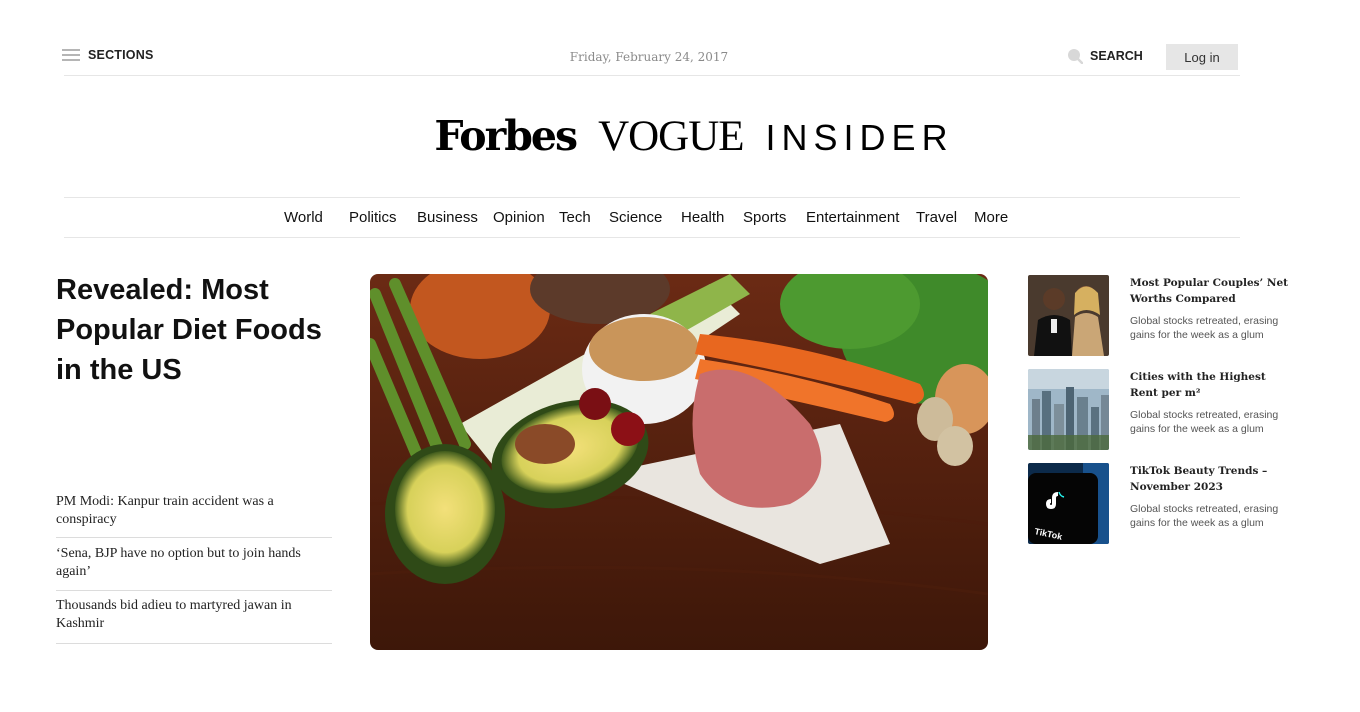 The image size is (1360, 712). I want to click on tiktok-thumbnail: TikTok, so click(1068, 503).